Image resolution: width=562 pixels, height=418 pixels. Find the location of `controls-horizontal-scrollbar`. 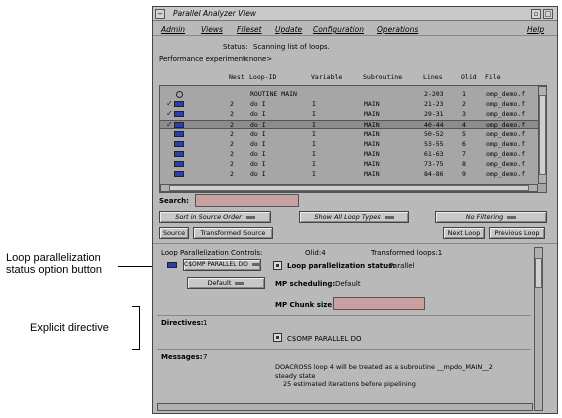

controls-horizontal-scrollbar is located at coordinates (345, 407).